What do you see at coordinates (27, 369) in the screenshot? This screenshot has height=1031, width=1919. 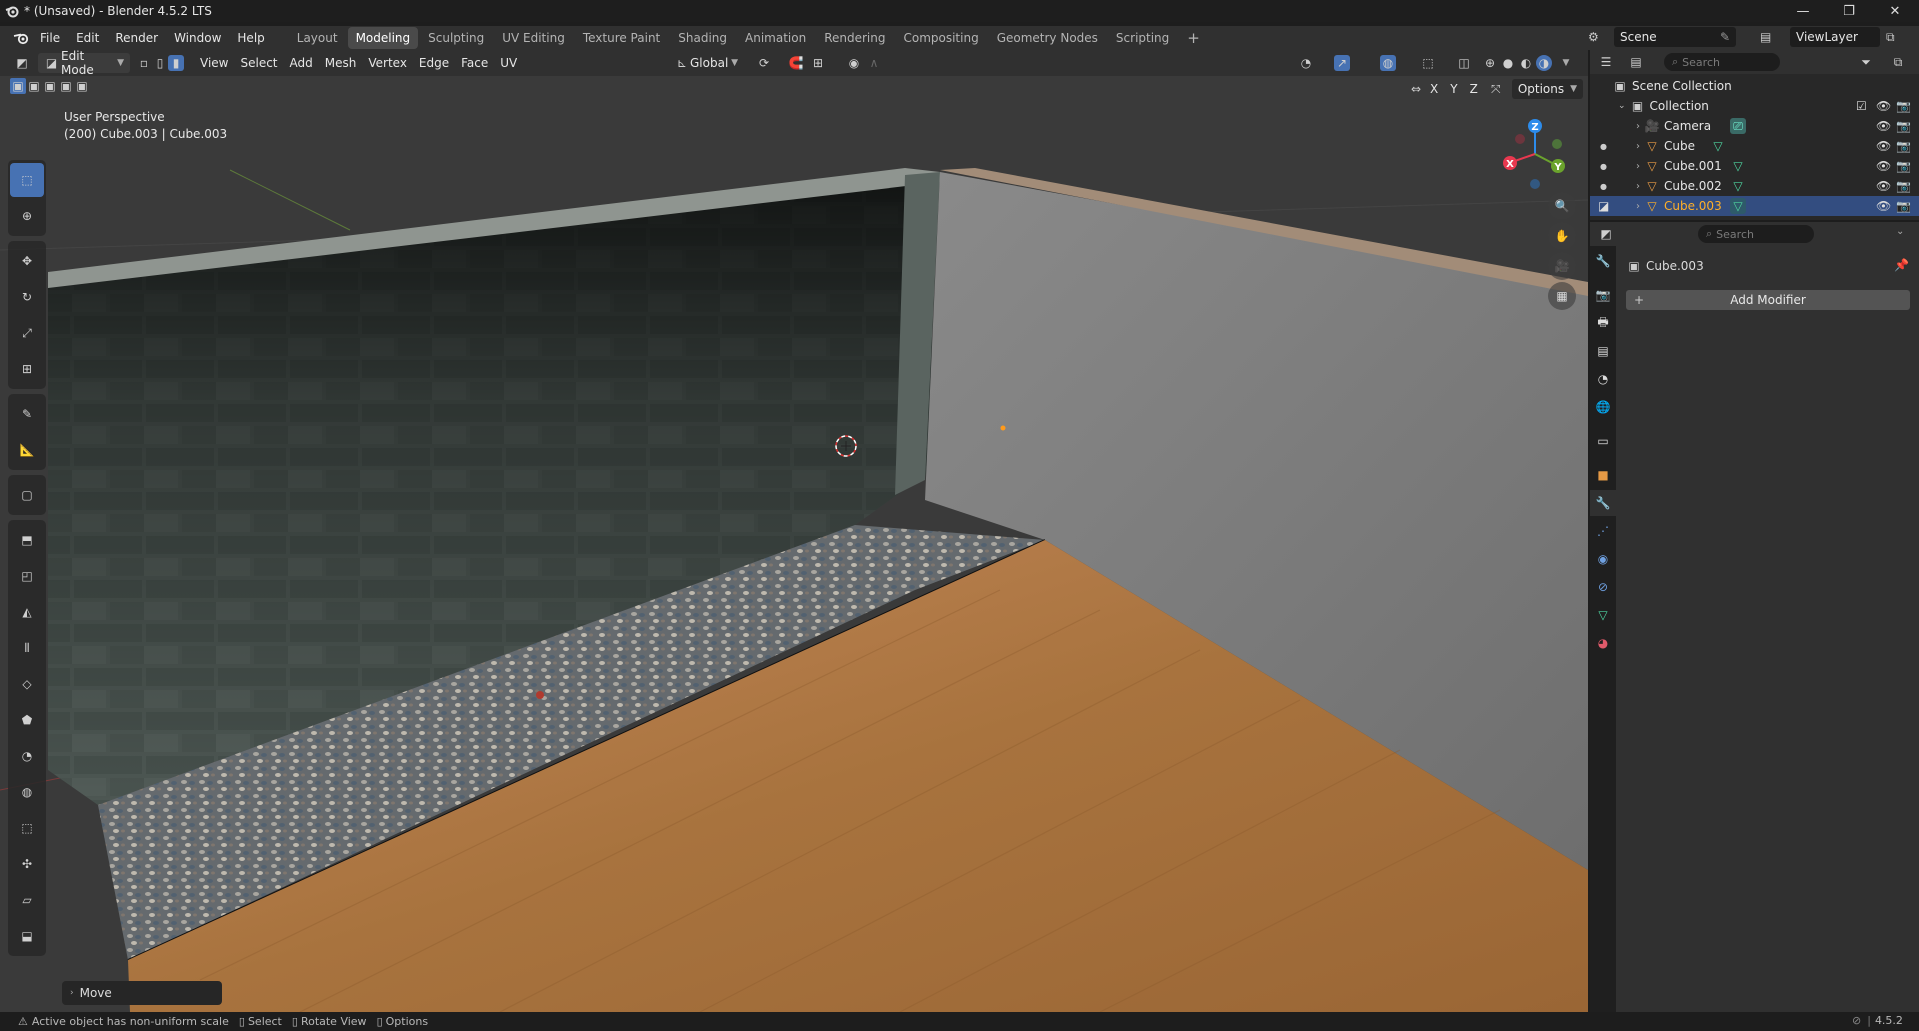 I see `transform-tool-icon: ⊞` at bounding box center [27, 369].